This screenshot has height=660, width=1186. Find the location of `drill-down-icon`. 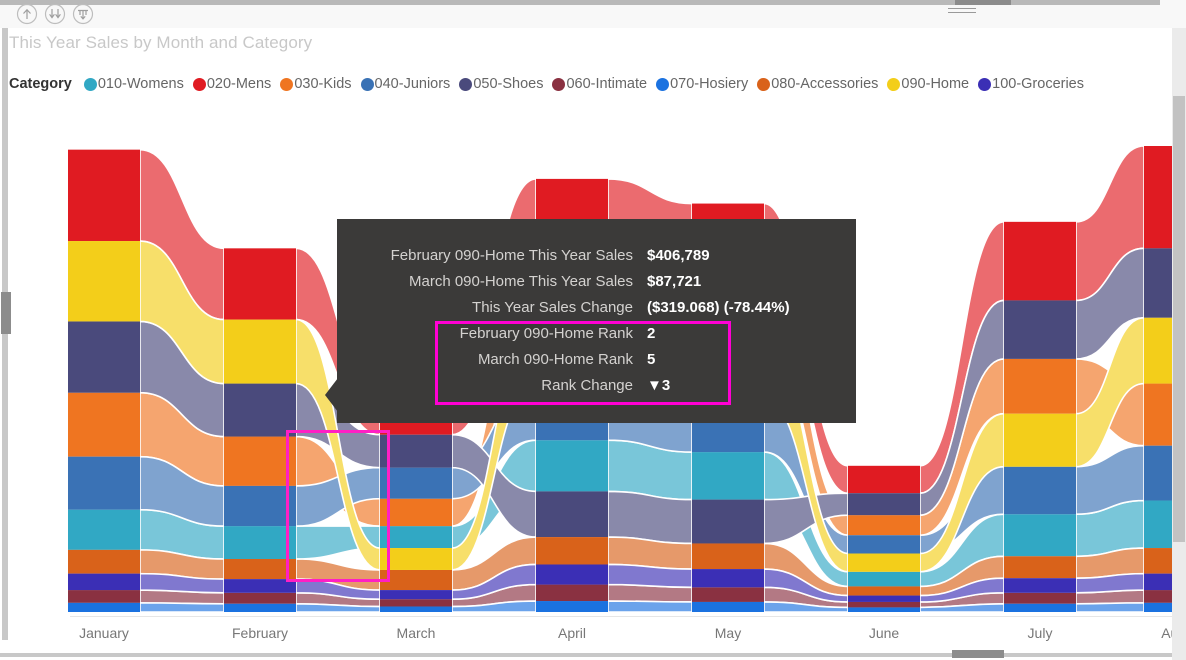

drill-down-icon is located at coordinates (55, 14).